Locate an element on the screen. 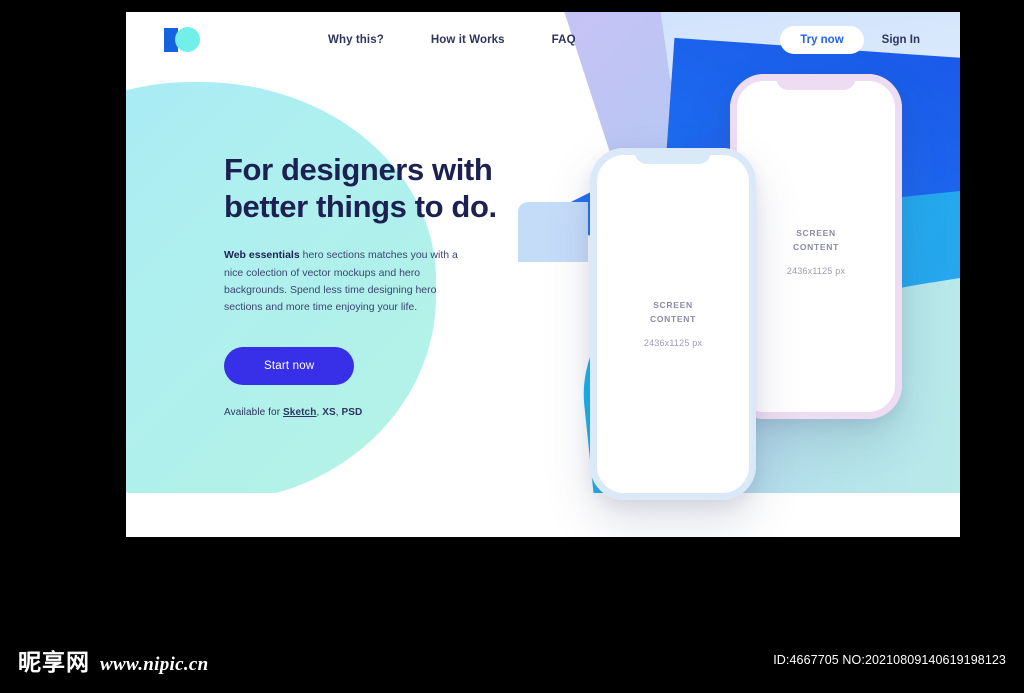 This screenshot has height=693, width=1024. watermark-chinese-name: 昵享网 is located at coordinates (54, 663).